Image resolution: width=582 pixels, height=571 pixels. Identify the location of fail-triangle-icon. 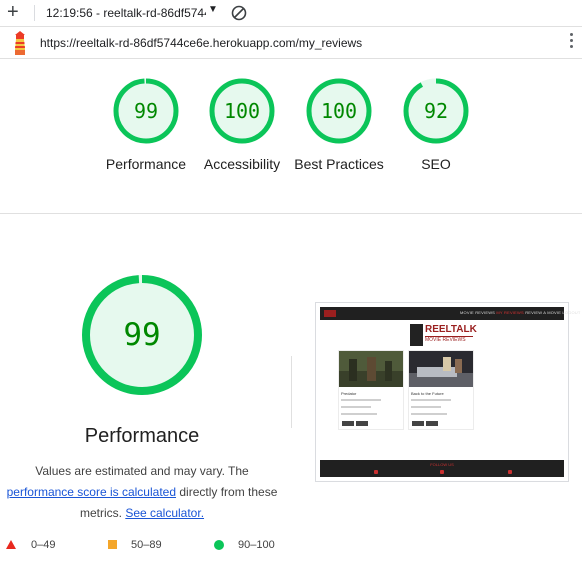
(11, 544).